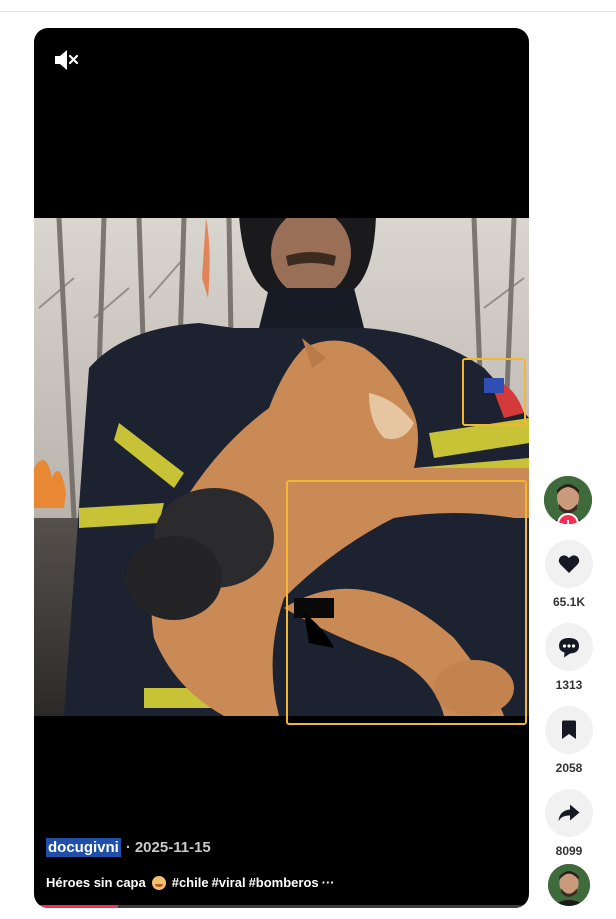  What do you see at coordinates (569, 851) in the screenshot?
I see `share-count: 8099` at bounding box center [569, 851].